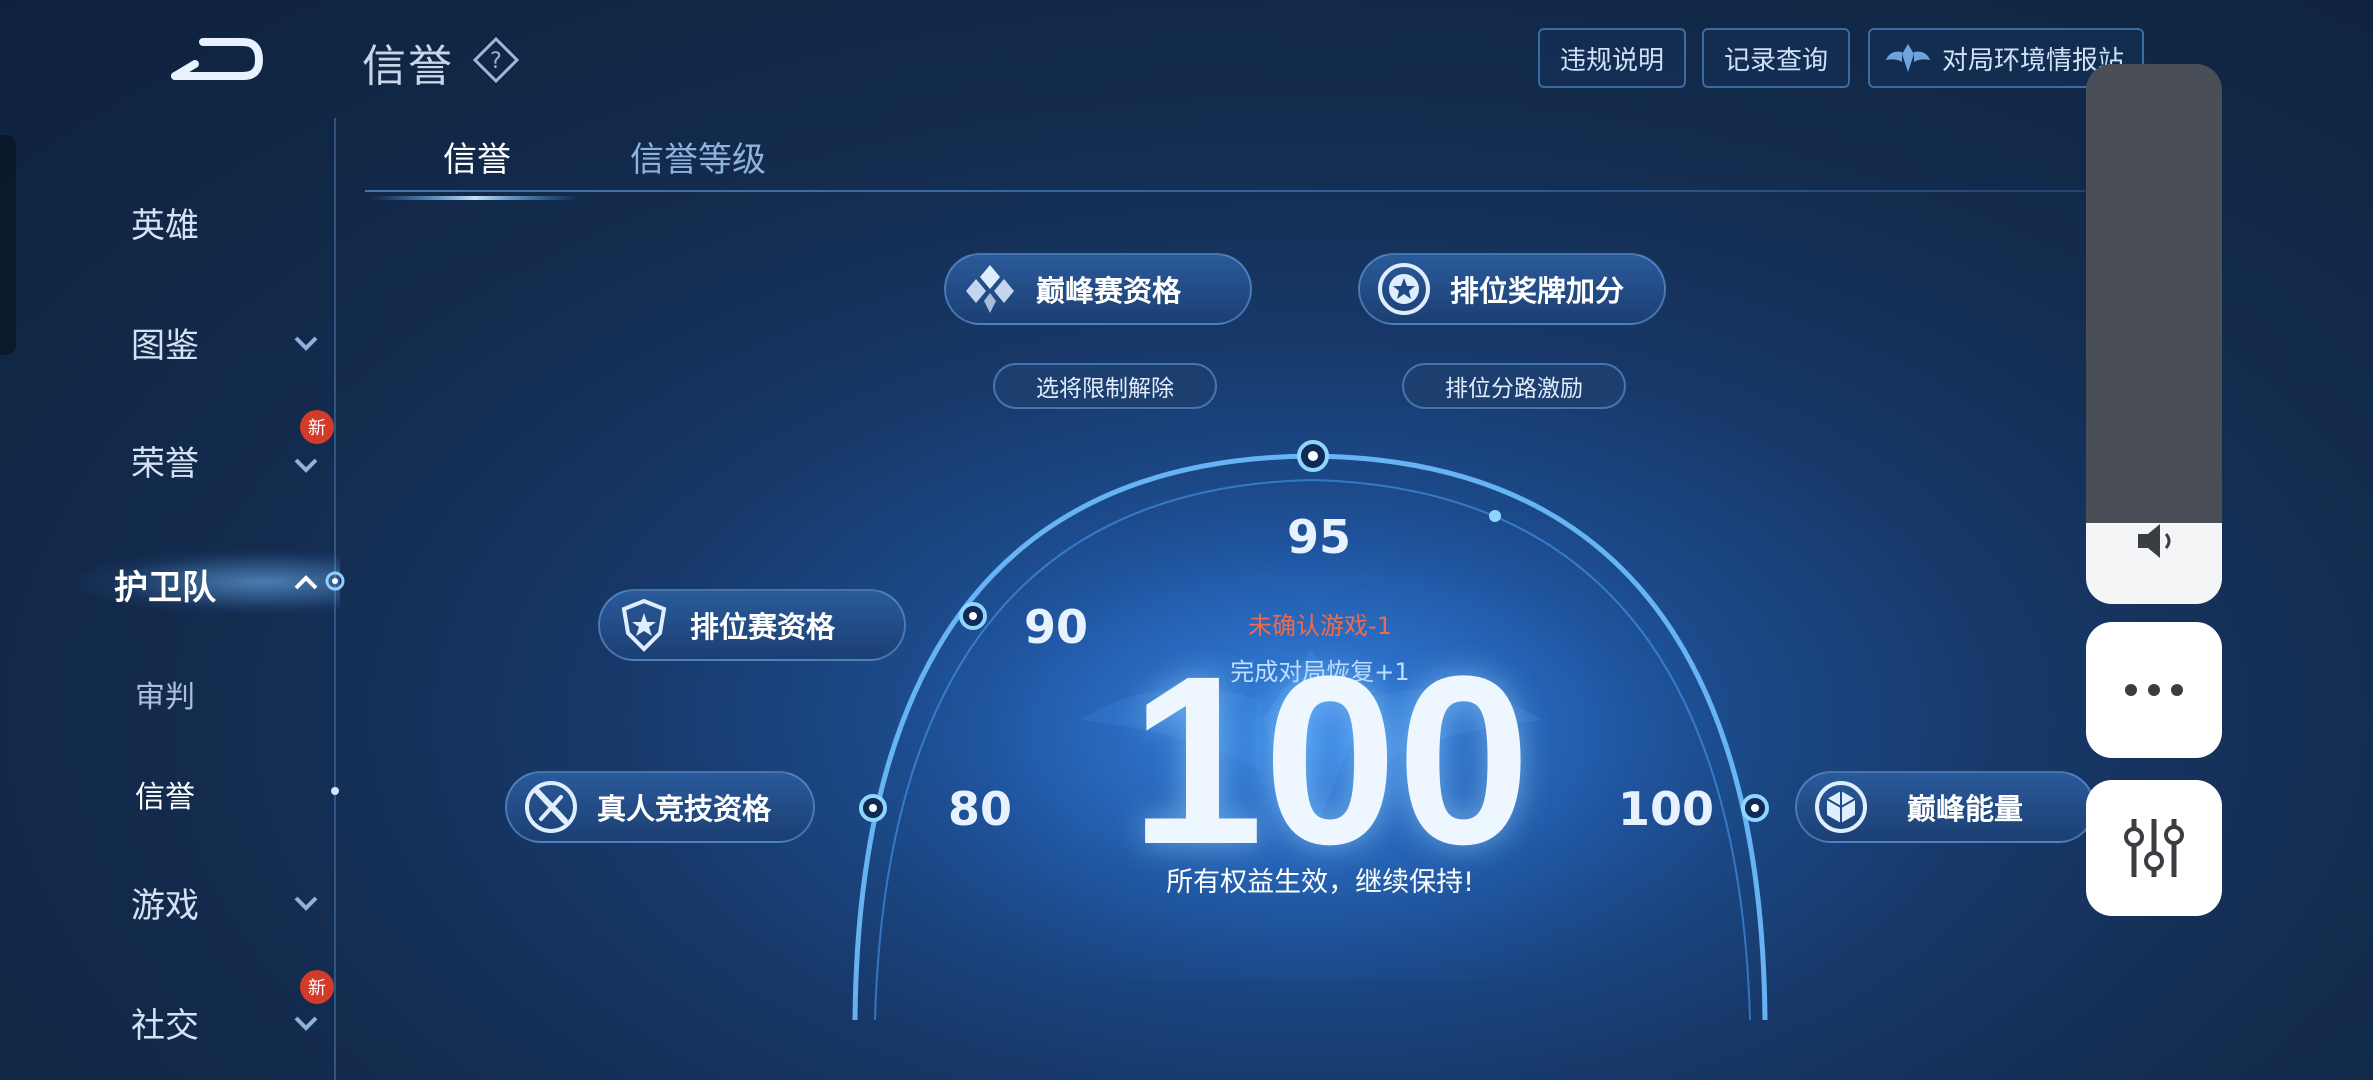 The image size is (2373, 1080). I want to click on perk-label: 巅峰能量, so click(1965, 809).